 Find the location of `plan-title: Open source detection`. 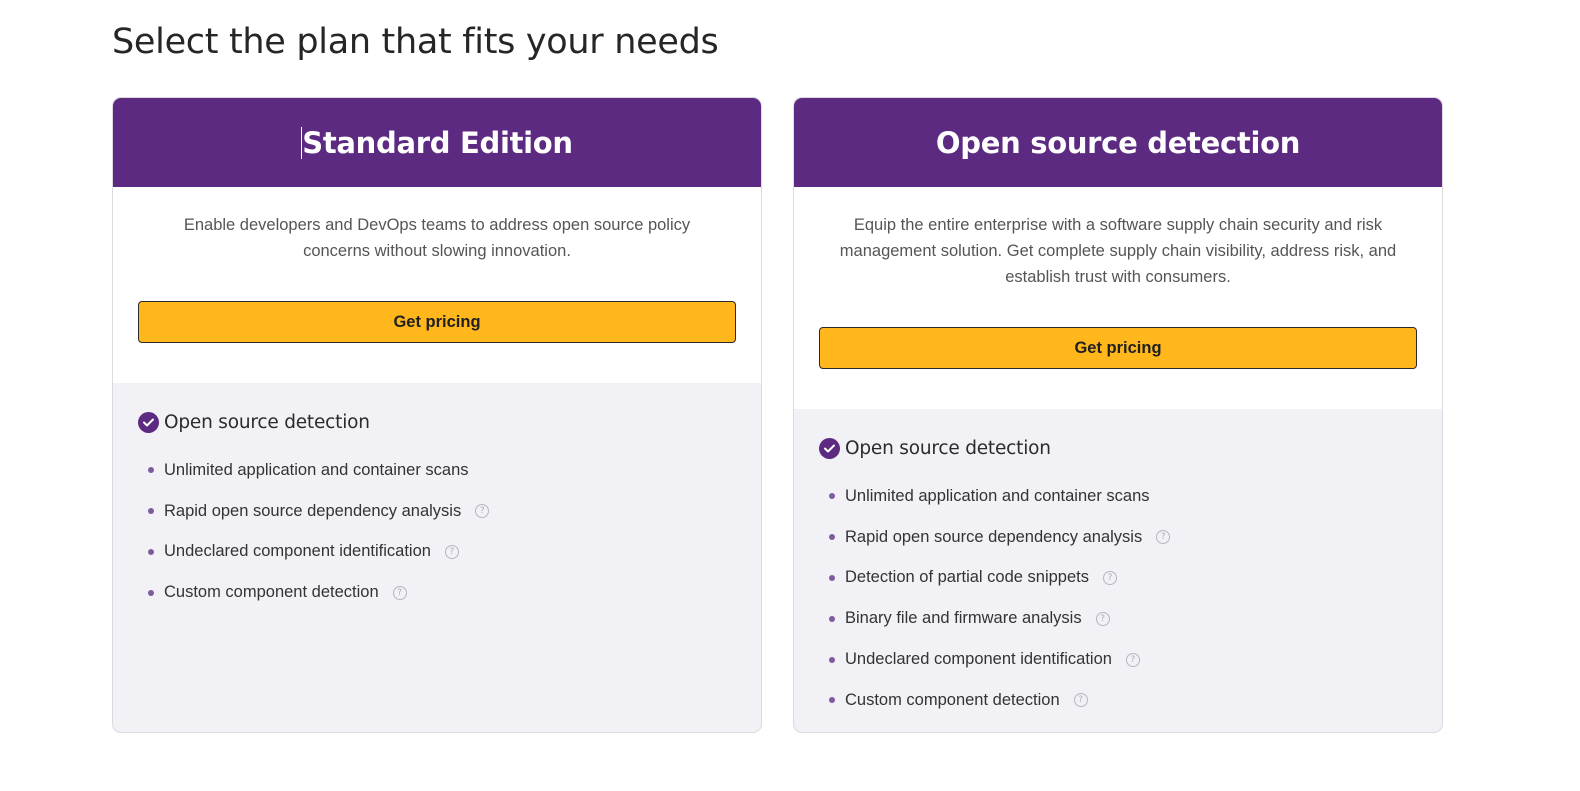

plan-title: Open source detection is located at coordinates (1118, 142).